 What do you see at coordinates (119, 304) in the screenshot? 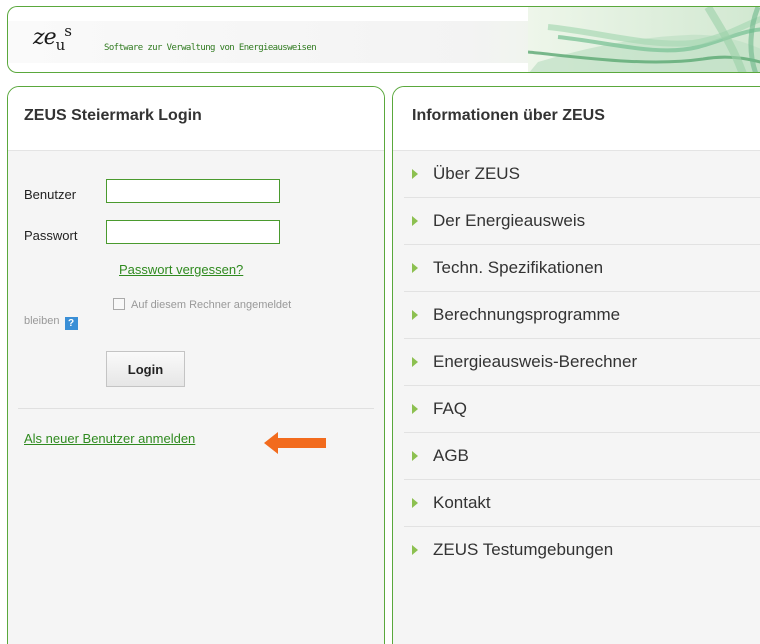
I see `remember-me-checkbox` at bounding box center [119, 304].